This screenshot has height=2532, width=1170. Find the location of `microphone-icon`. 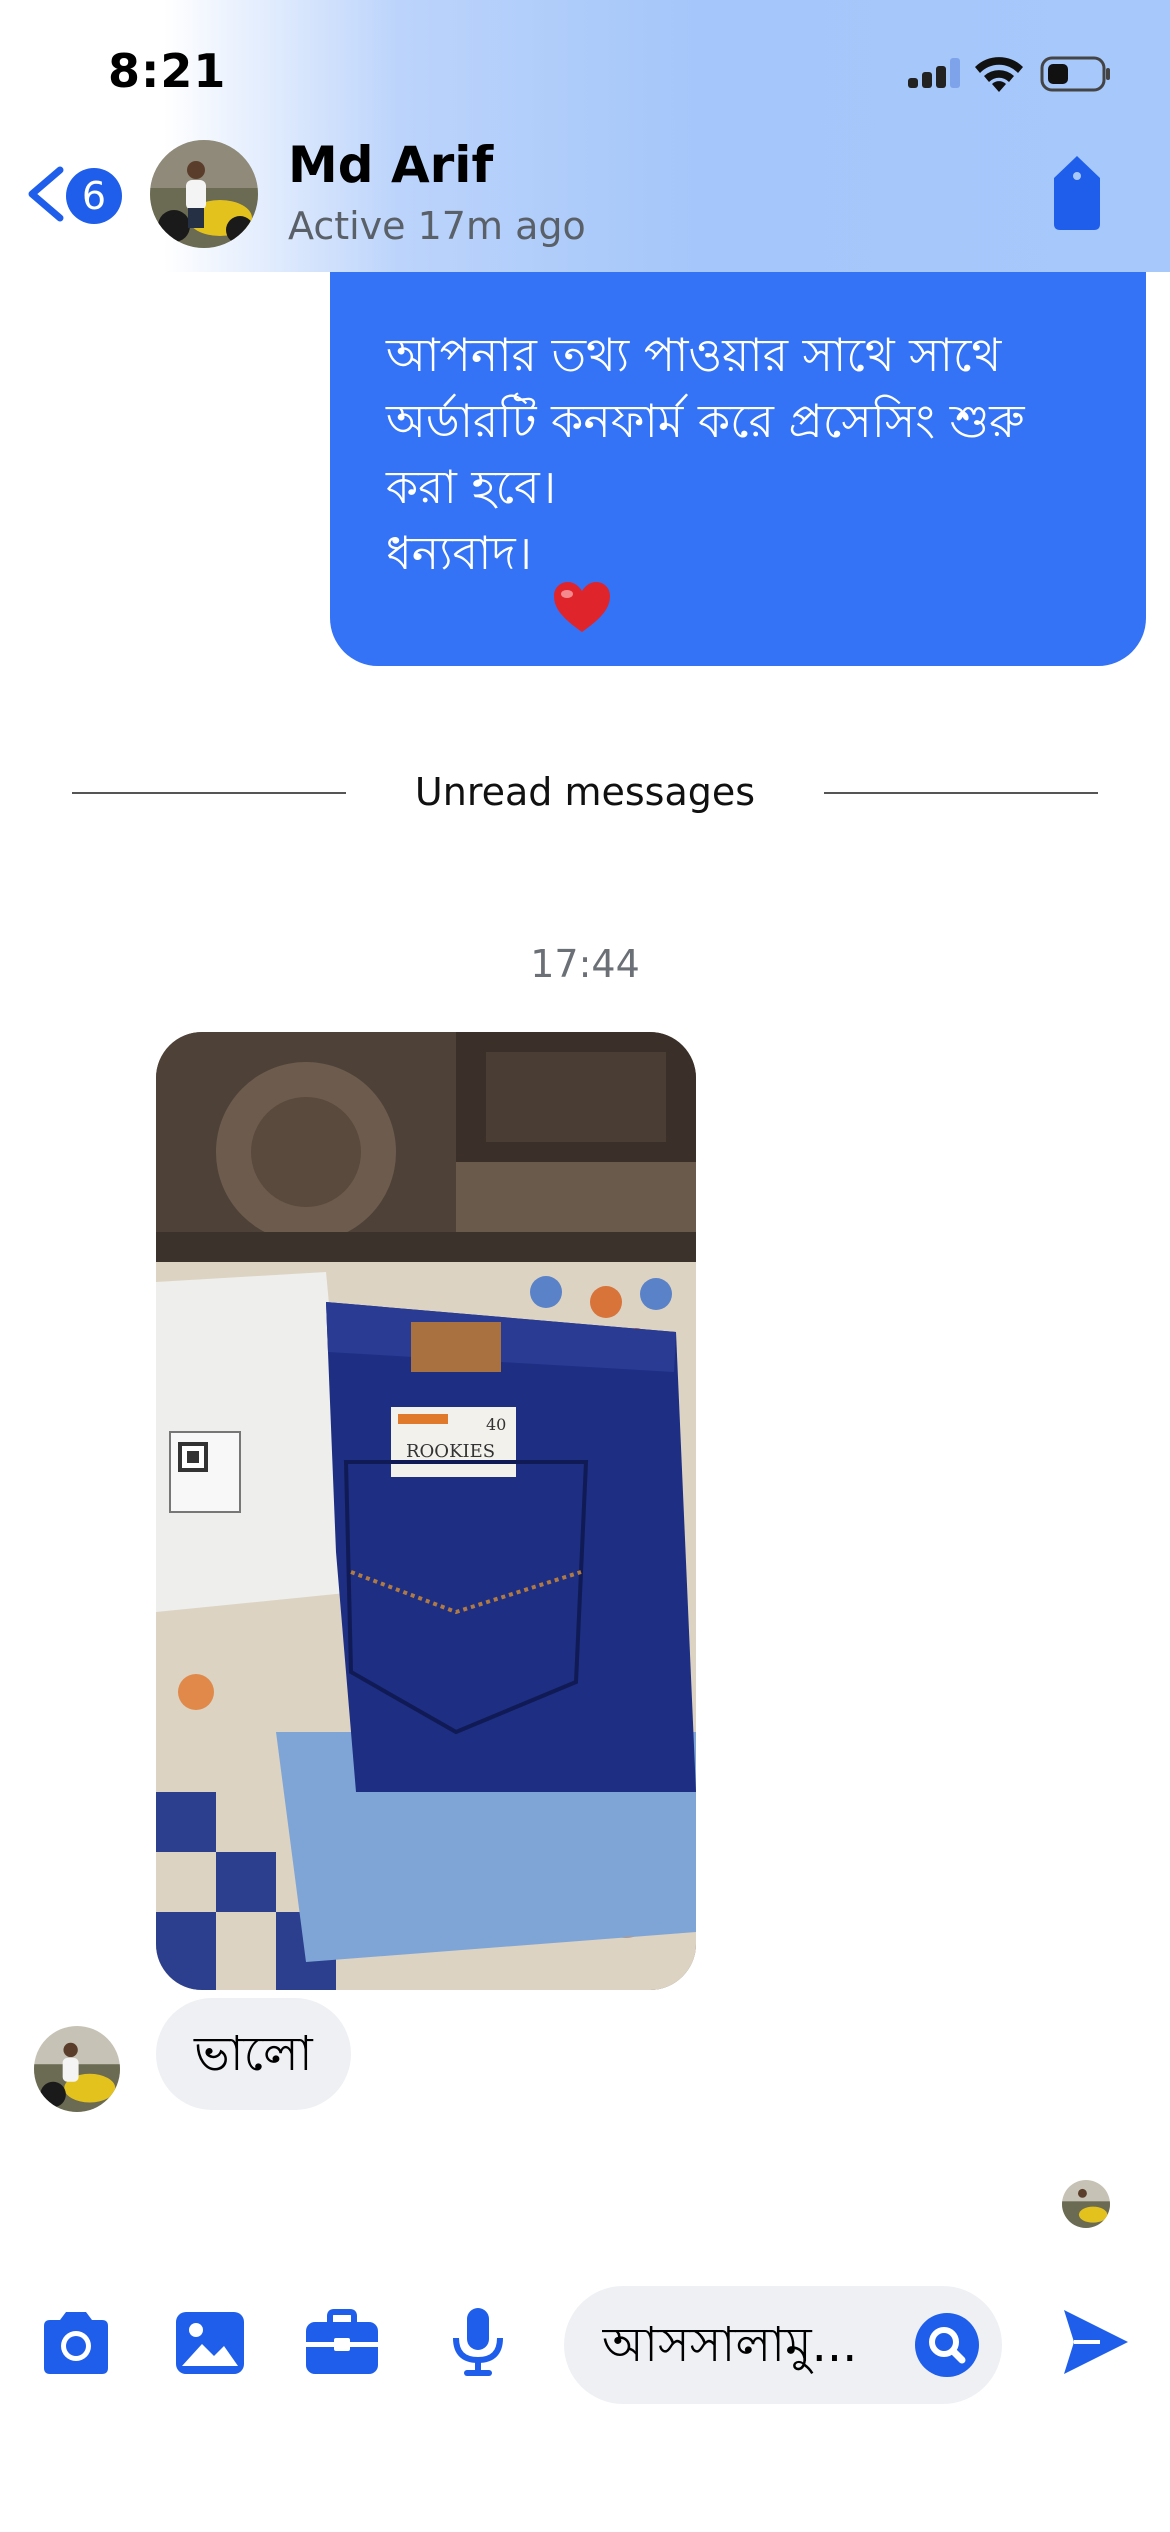

microphone-icon is located at coordinates (478, 2343).